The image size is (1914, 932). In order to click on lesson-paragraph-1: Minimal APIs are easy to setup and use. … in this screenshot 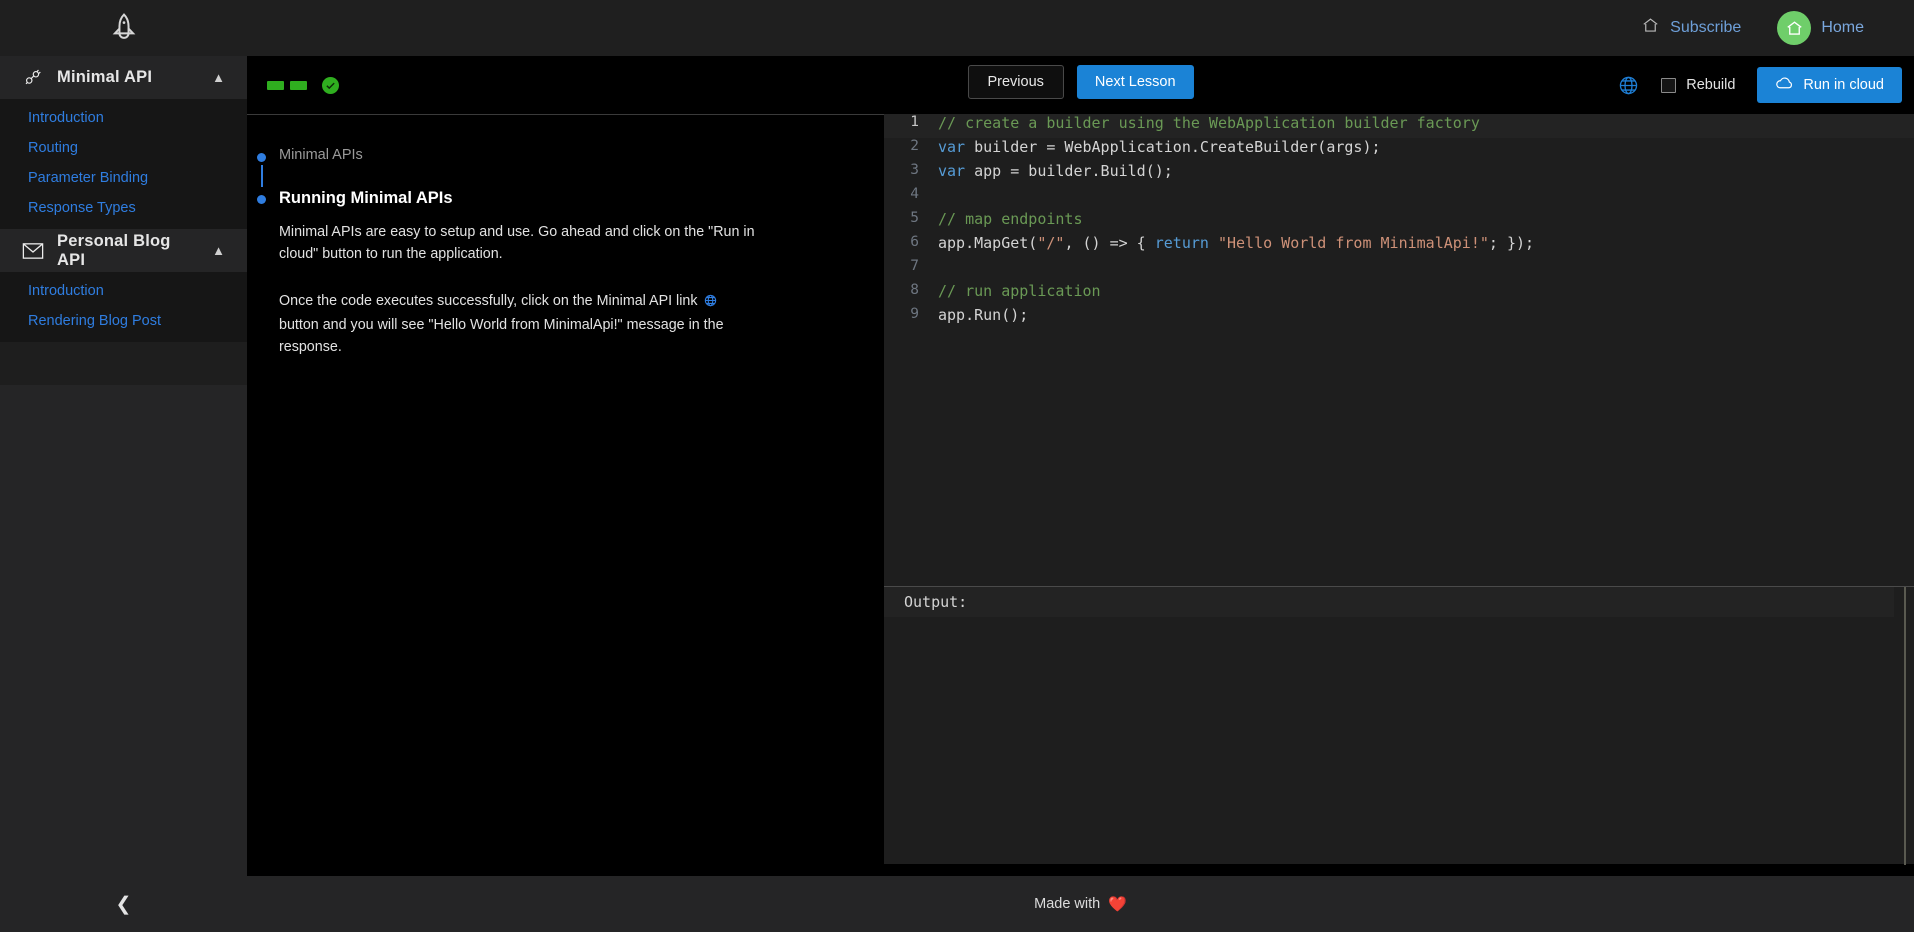, I will do `click(517, 243)`.